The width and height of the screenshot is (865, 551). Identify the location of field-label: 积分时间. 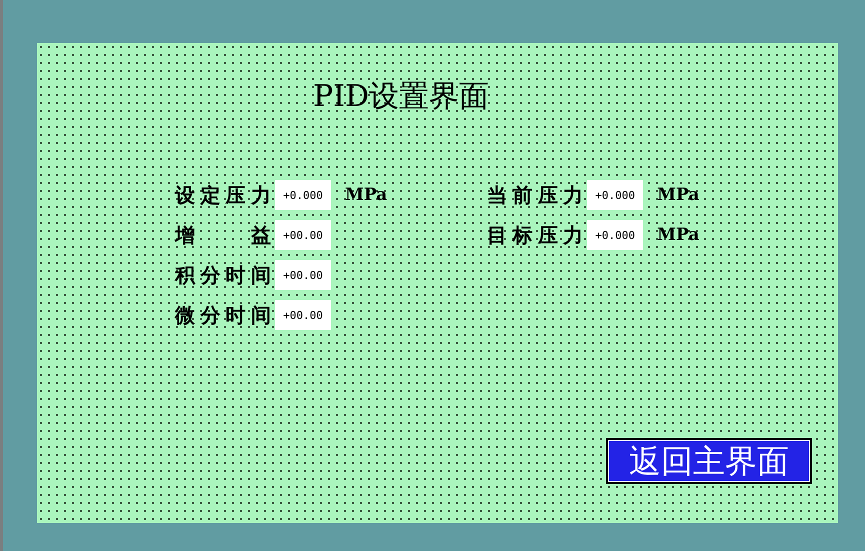
(223, 275).